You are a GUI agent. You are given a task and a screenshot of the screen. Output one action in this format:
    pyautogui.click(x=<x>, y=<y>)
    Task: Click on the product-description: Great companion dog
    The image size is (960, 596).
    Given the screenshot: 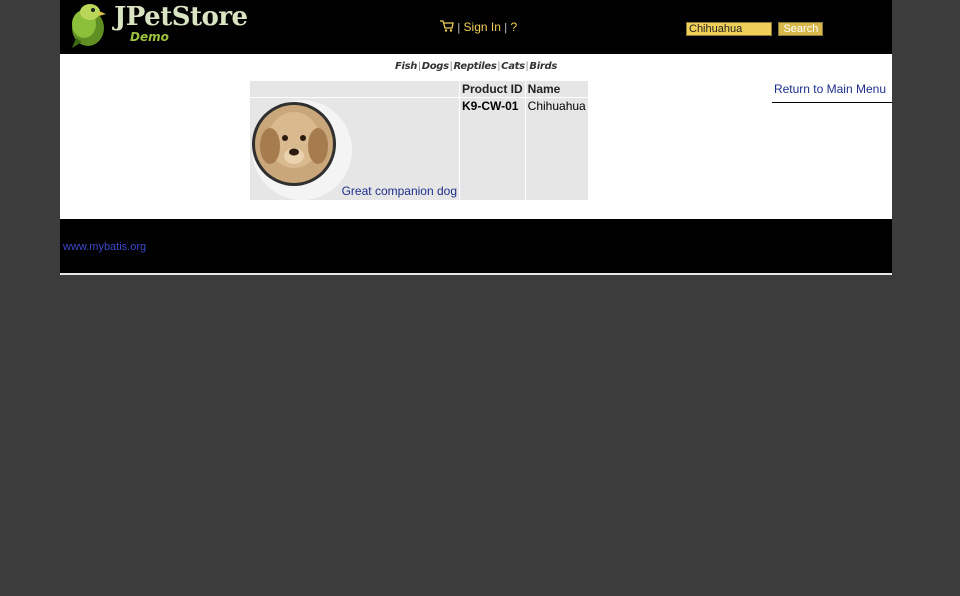 What is the action you would take?
    pyautogui.click(x=399, y=191)
    